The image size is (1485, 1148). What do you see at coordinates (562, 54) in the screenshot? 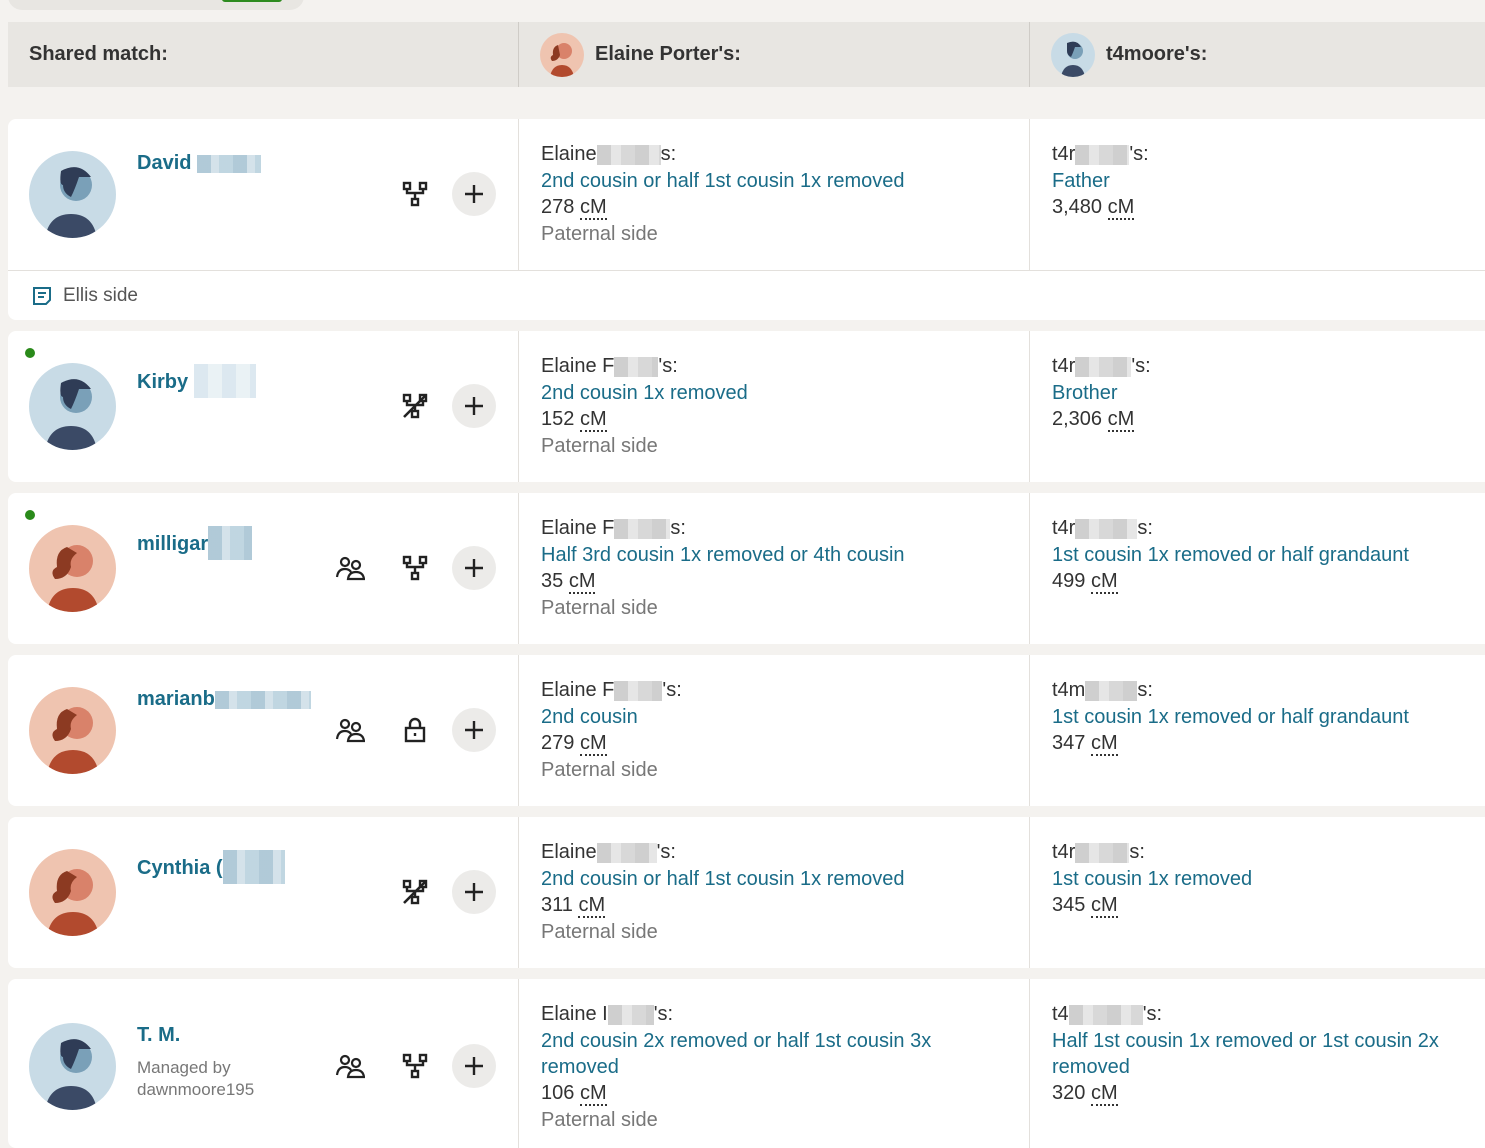
I see `person-a-avatar` at bounding box center [562, 54].